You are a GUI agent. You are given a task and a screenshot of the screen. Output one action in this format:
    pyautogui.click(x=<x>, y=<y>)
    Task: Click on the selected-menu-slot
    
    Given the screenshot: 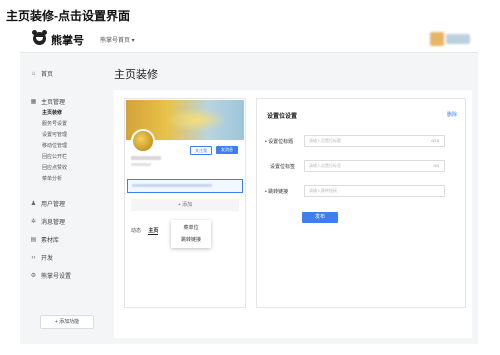 What is the action you would take?
    pyautogui.click(x=185, y=186)
    